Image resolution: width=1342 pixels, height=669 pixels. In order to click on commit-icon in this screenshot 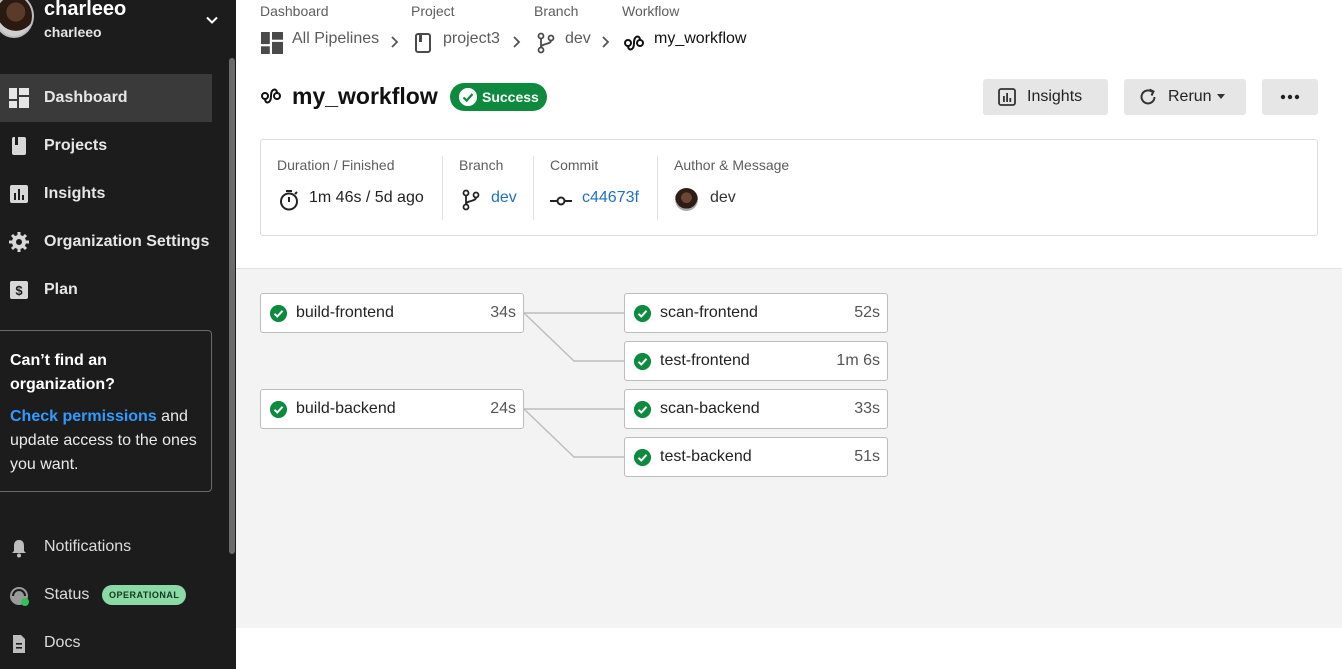, I will do `click(561, 201)`.